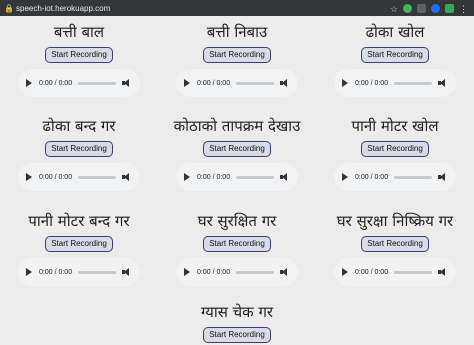  I want to click on command-title: ढोका खोल, so click(395, 32).